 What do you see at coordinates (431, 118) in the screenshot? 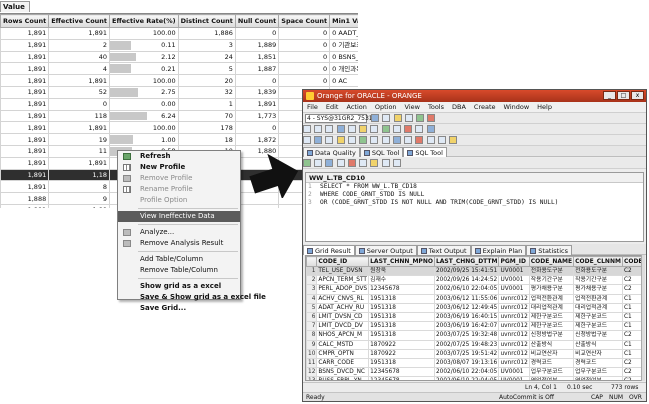
I see `stop-icon` at bounding box center [431, 118].